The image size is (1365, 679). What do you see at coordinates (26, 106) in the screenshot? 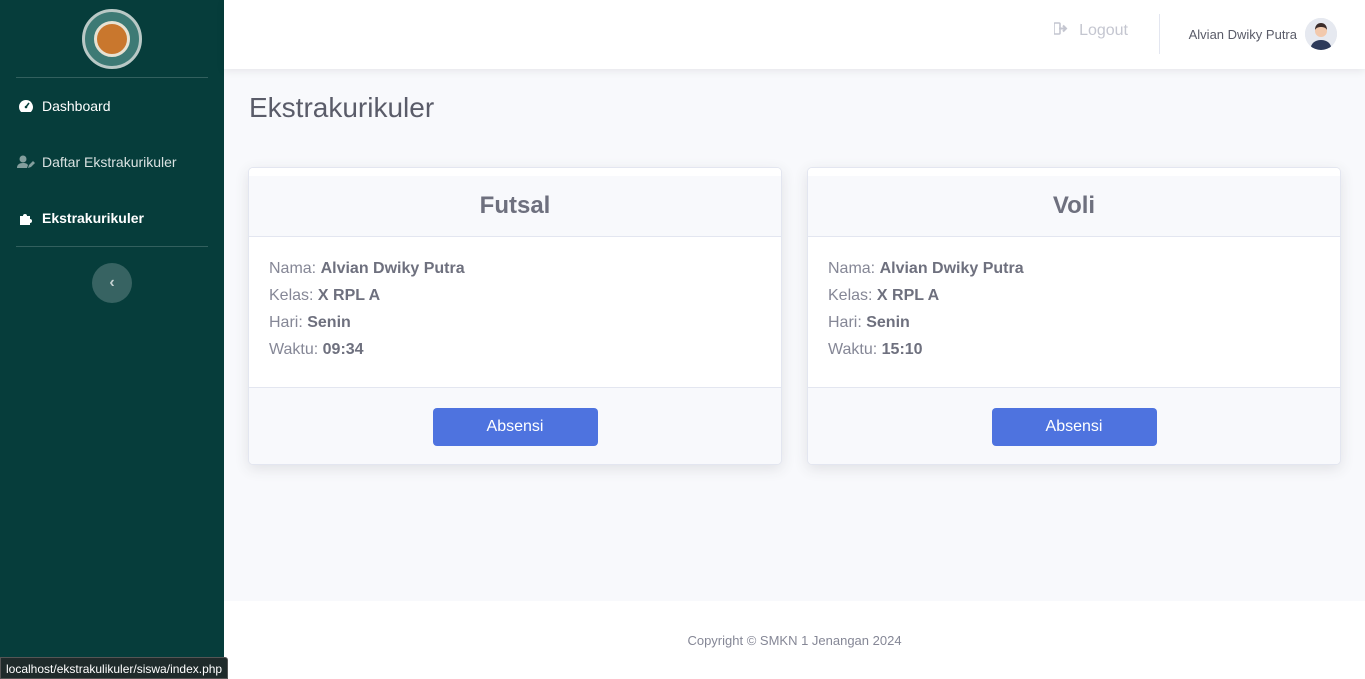
I see `tachometer-icon` at bounding box center [26, 106].